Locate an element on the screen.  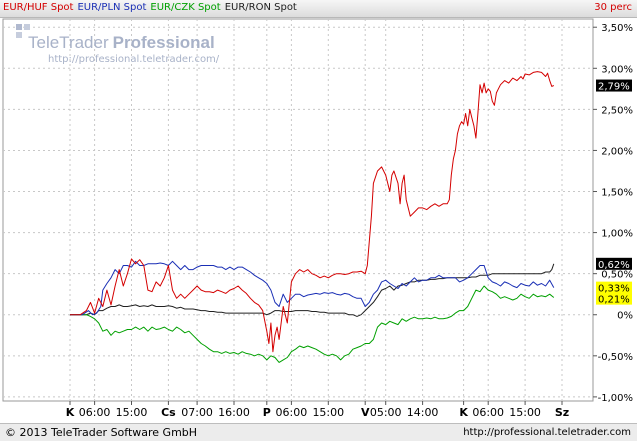
y-tick-label: 3,00% is located at coordinates (617, 69).